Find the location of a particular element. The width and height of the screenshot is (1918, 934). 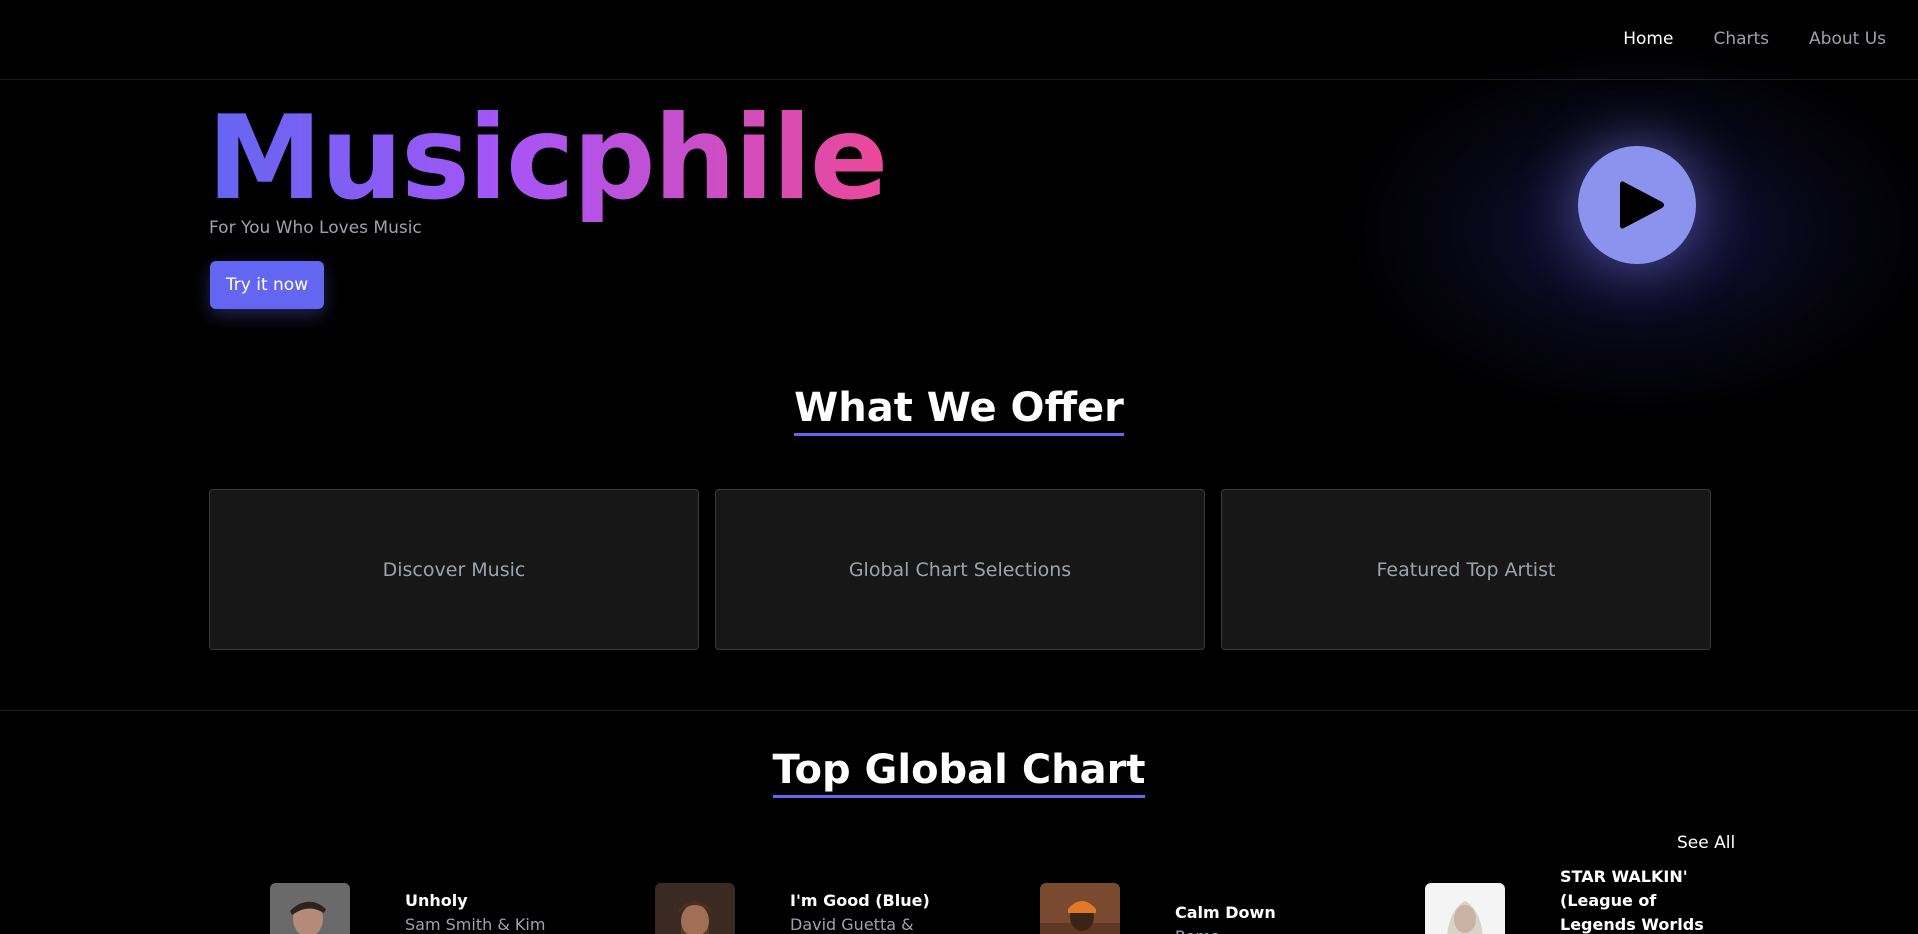

track-name: I'm Good (Blue) is located at coordinates (860, 900).